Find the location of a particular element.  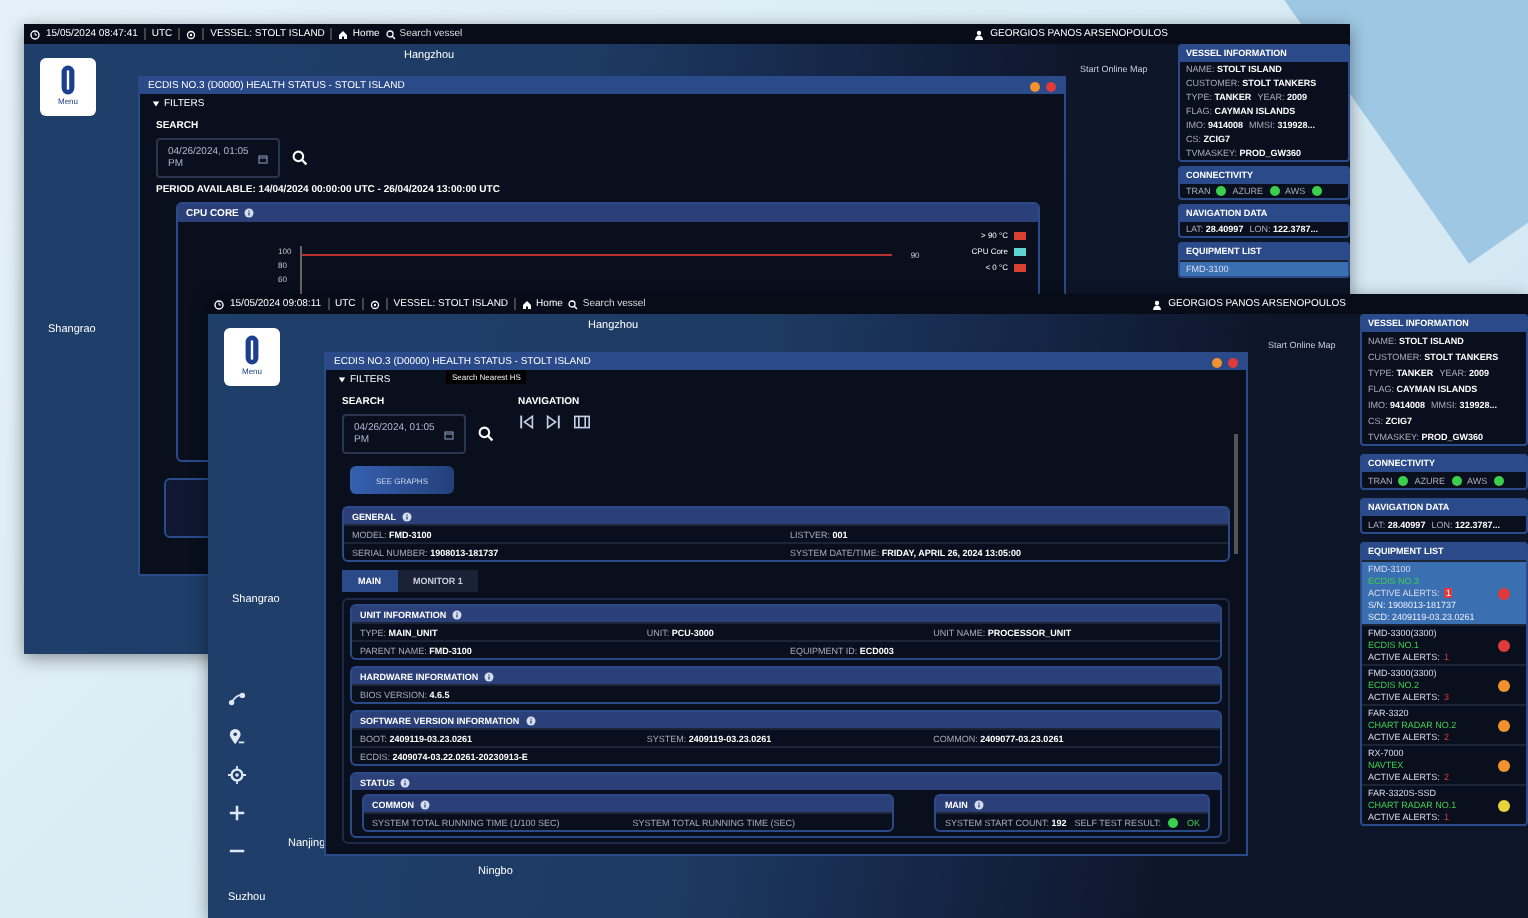

skip-first-icon is located at coordinates (526, 422).